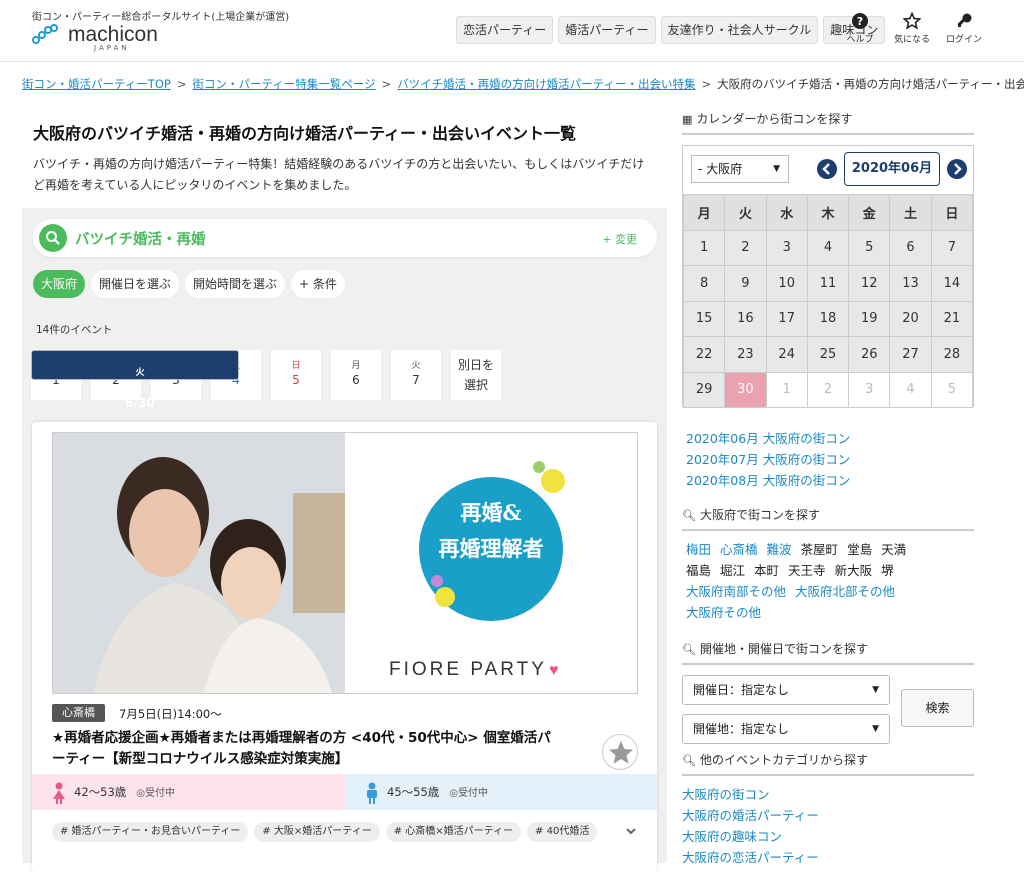 The image size is (1024, 872). Describe the element at coordinates (704, 318) in the screenshot. I see `calendar-day: 15` at that location.